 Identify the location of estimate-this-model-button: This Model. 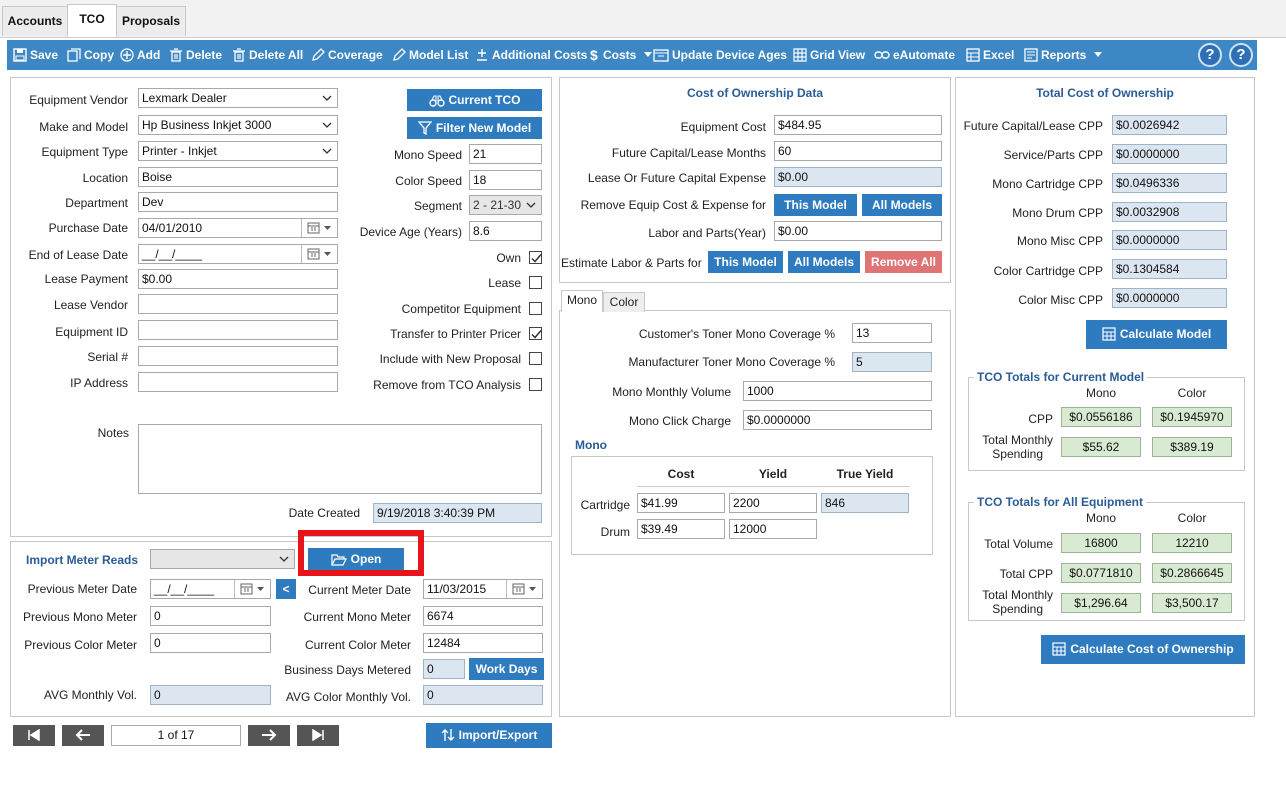
(745, 262).